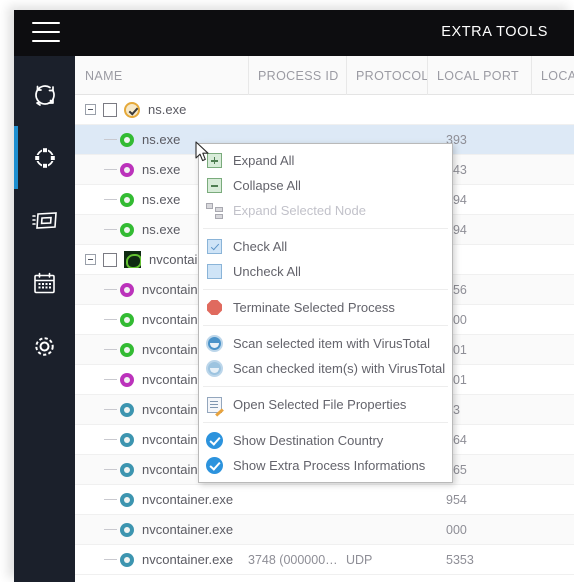  I want to click on app-check-icon, so click(132, 109).